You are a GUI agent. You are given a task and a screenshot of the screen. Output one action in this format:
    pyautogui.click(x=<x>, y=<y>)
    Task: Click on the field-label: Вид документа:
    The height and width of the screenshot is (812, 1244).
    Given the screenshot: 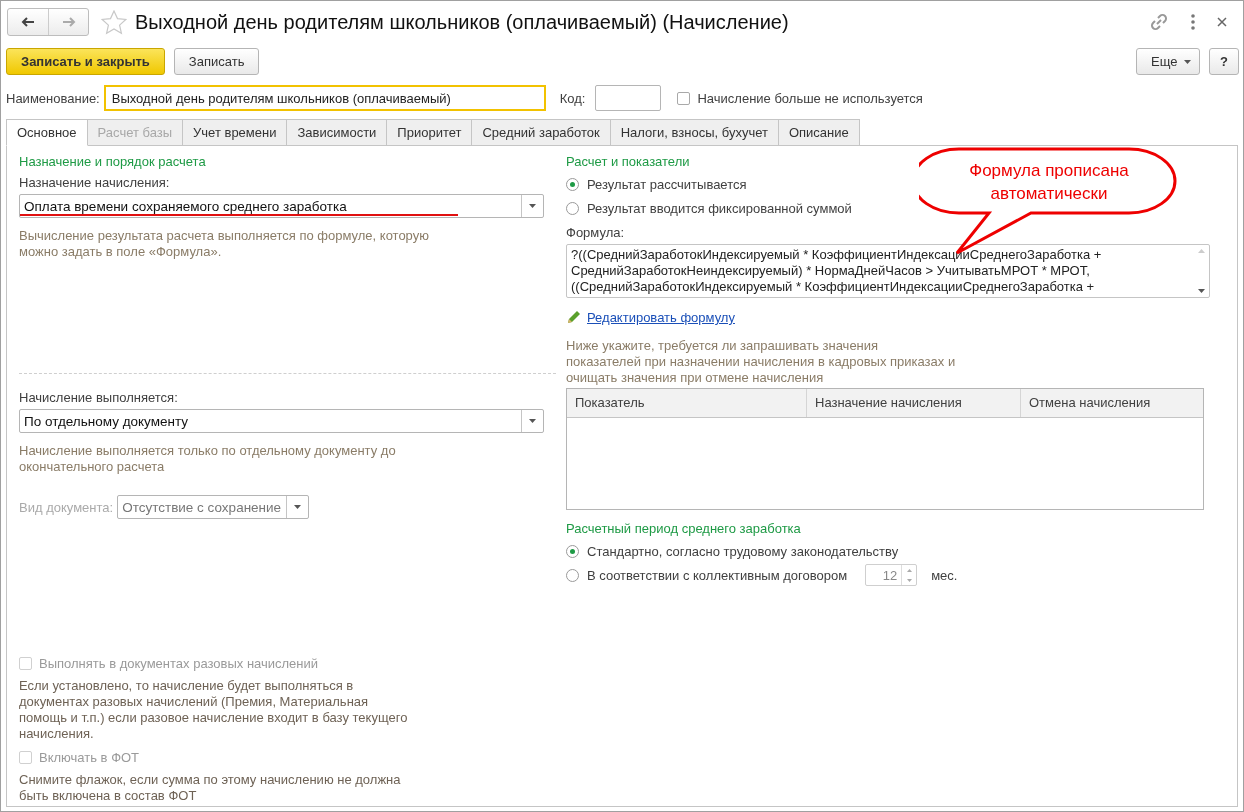 What is the action you would take?
    pyautogui.click(x=66, y=507)
    